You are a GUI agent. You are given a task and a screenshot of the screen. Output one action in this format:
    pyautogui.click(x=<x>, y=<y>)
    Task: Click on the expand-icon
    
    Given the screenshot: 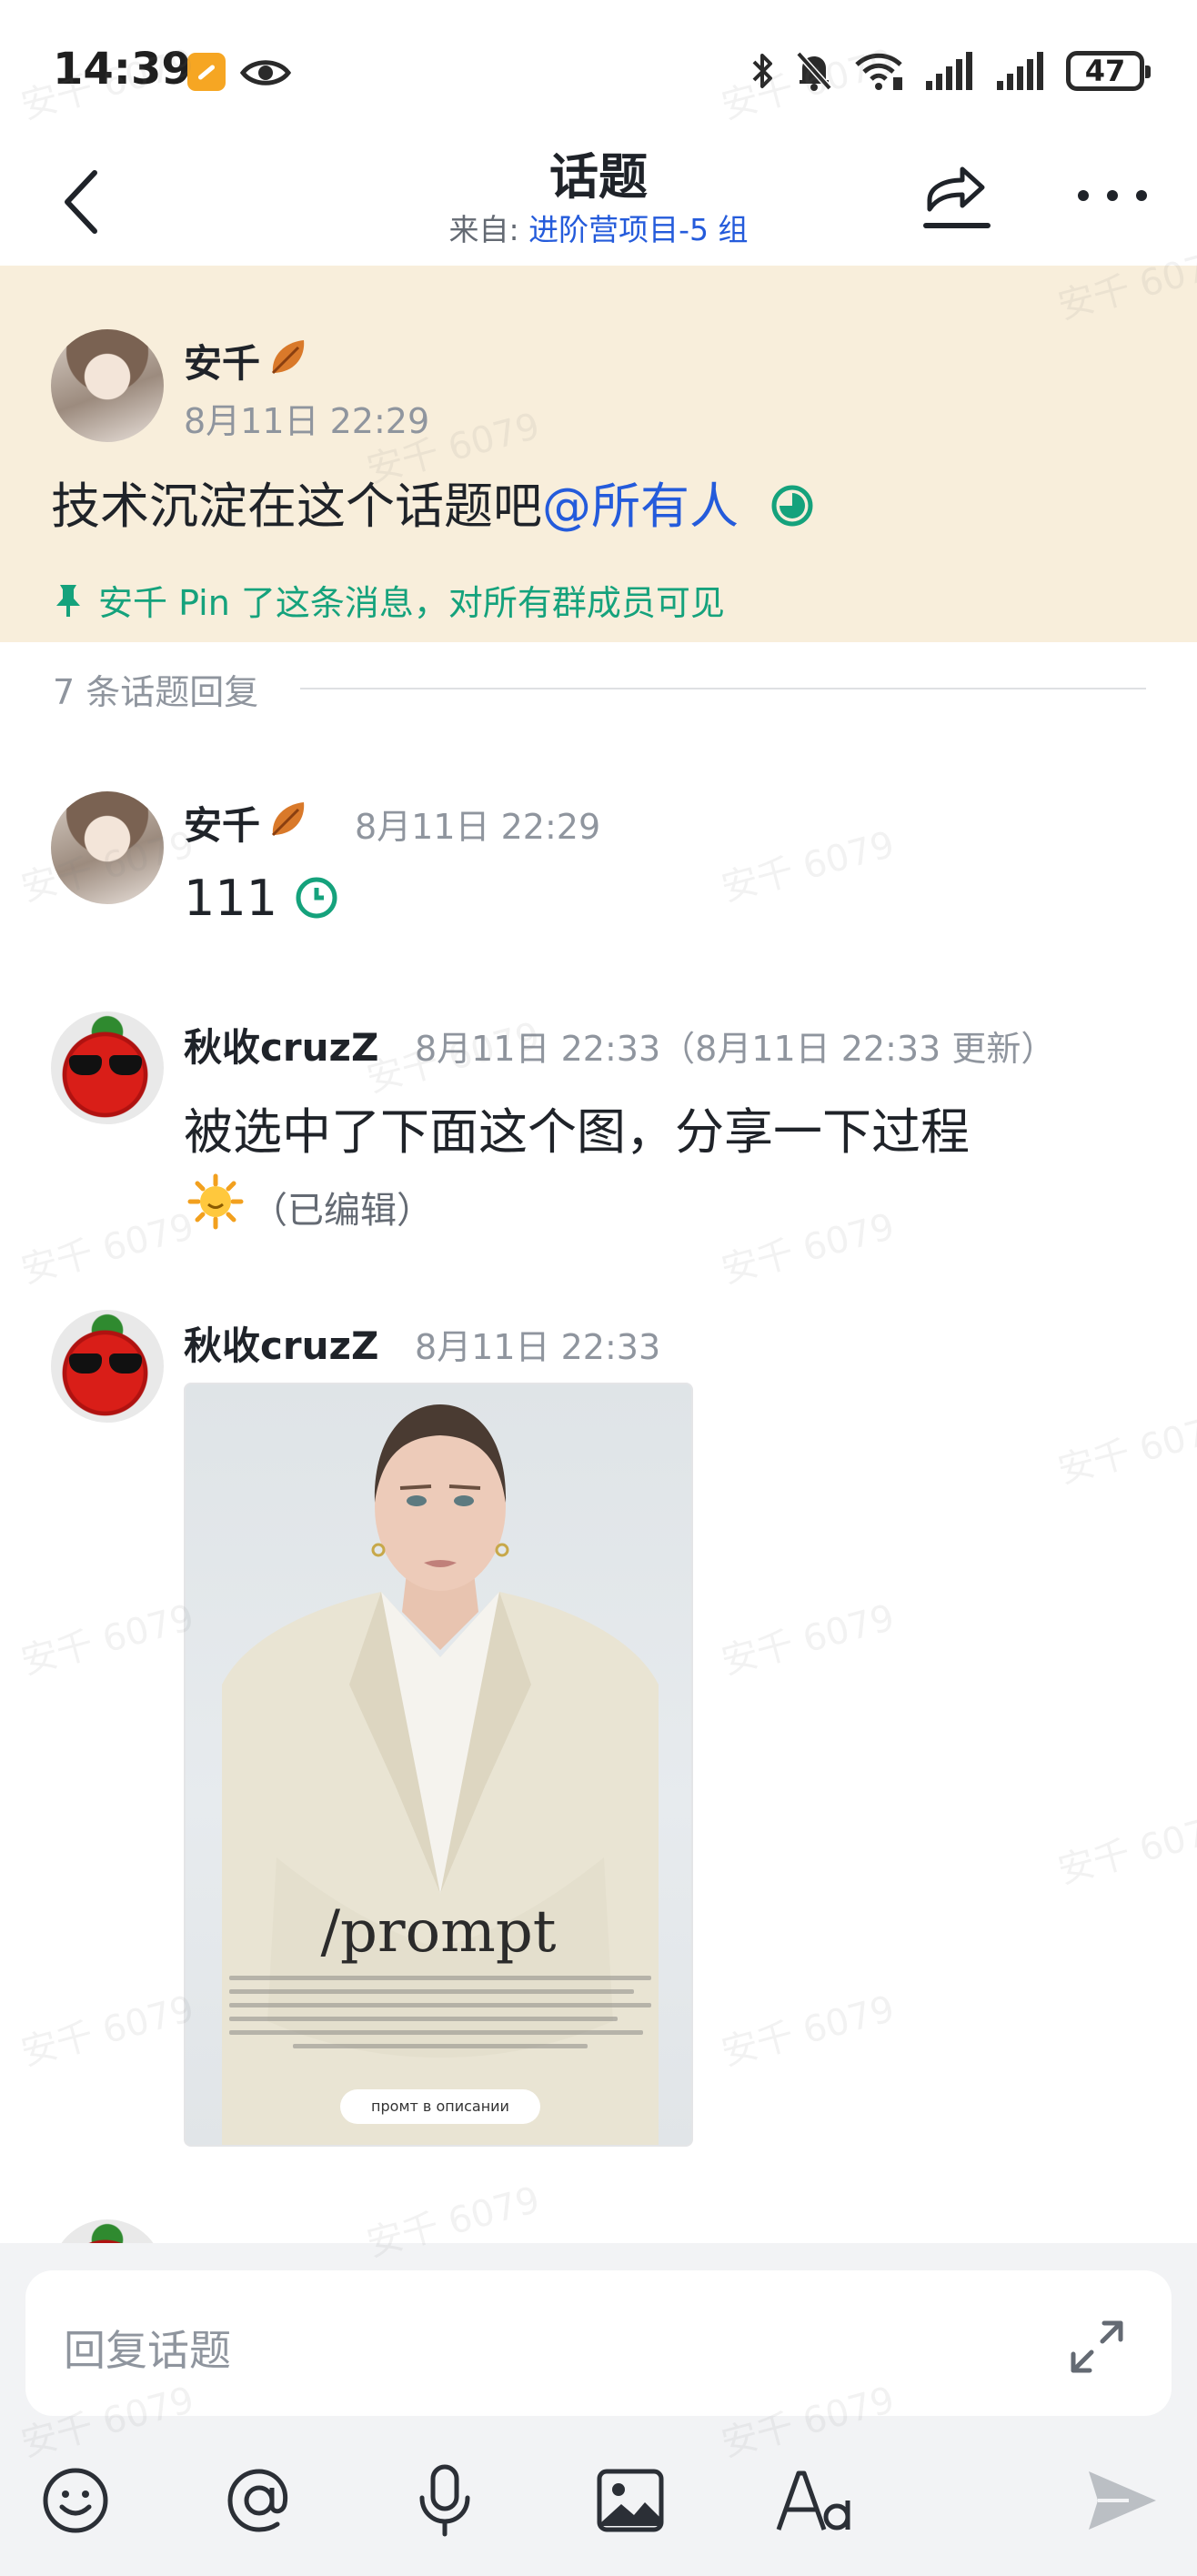 What is the action you would take?
    pyautogui.click(x=1097, y=2347)
    